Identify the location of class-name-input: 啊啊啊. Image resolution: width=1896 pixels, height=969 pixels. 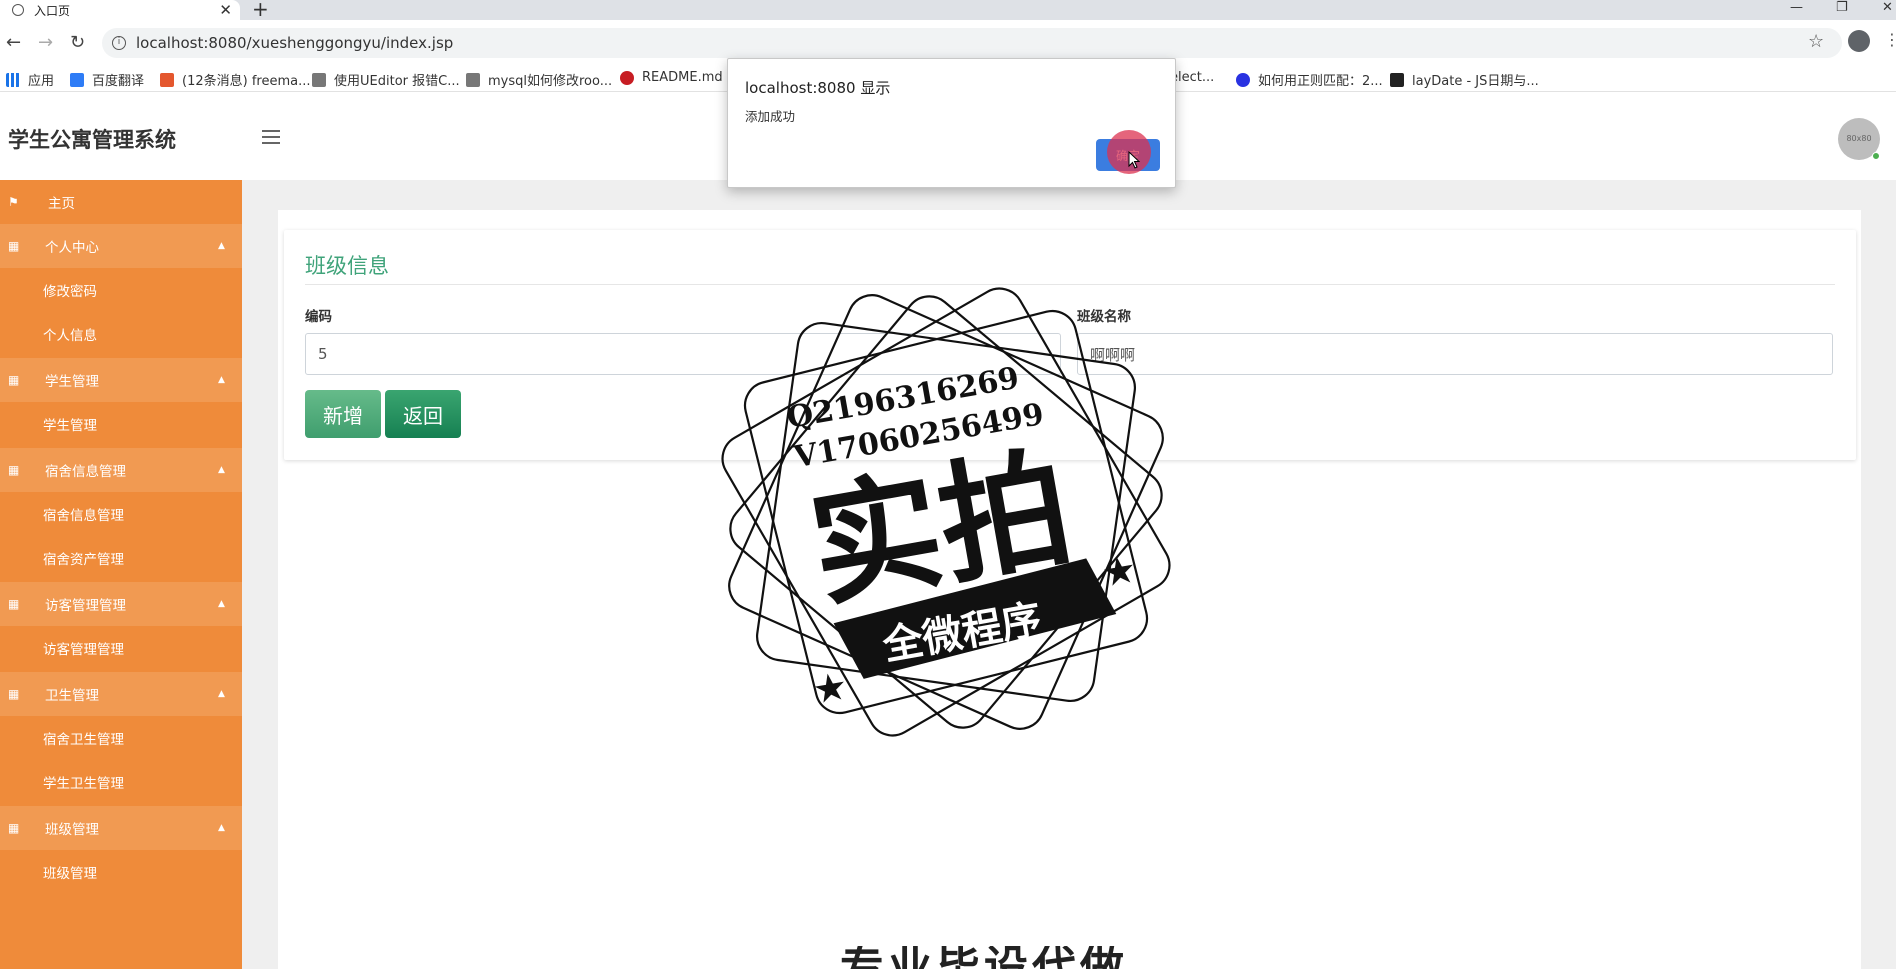
(1455, 354).